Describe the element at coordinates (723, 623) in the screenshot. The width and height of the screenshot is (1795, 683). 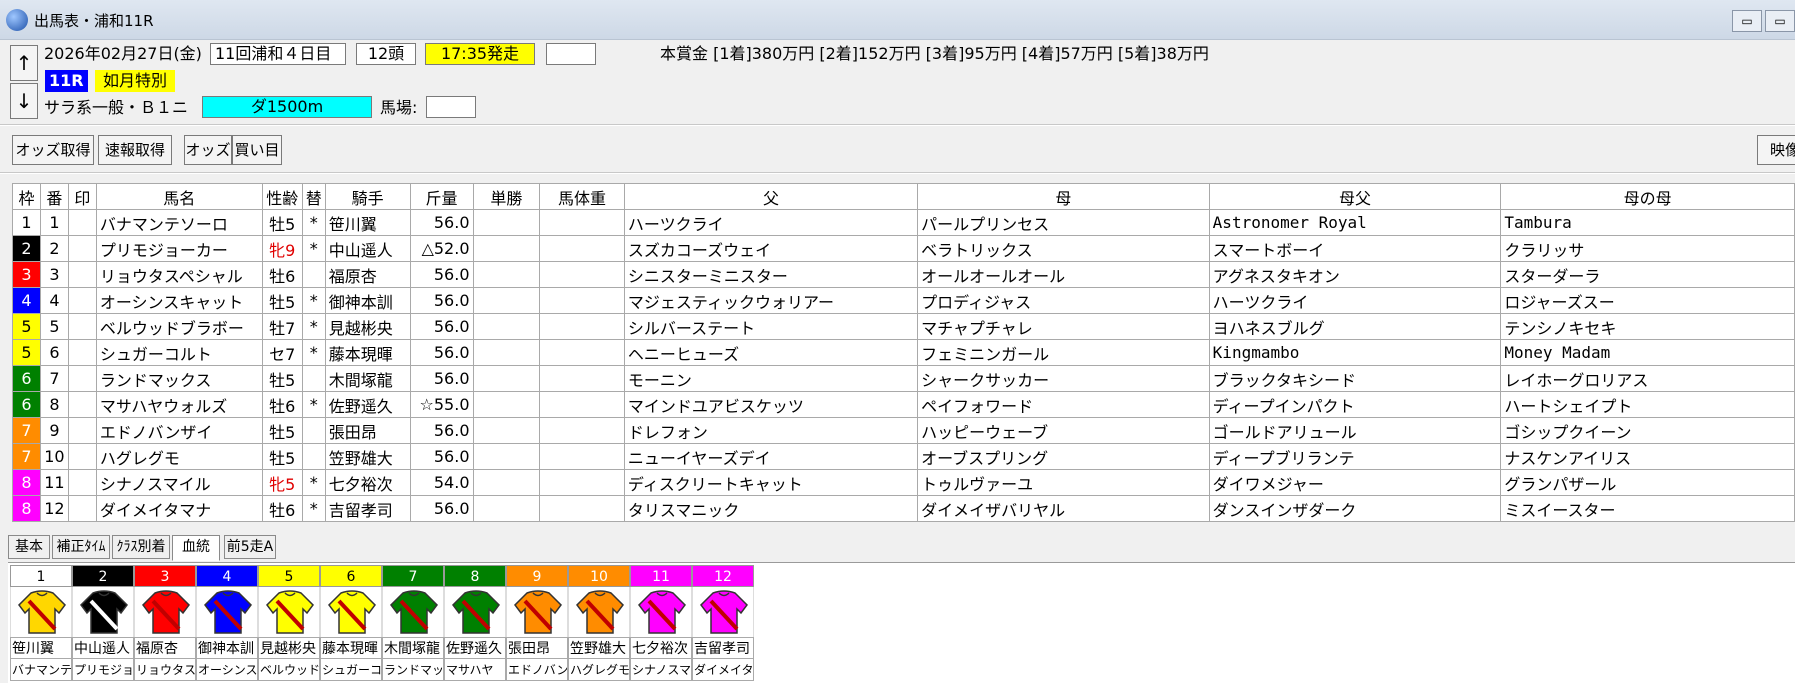
I see `jockey-column: 12 吉留孝司 ダイメイタ` at that location.